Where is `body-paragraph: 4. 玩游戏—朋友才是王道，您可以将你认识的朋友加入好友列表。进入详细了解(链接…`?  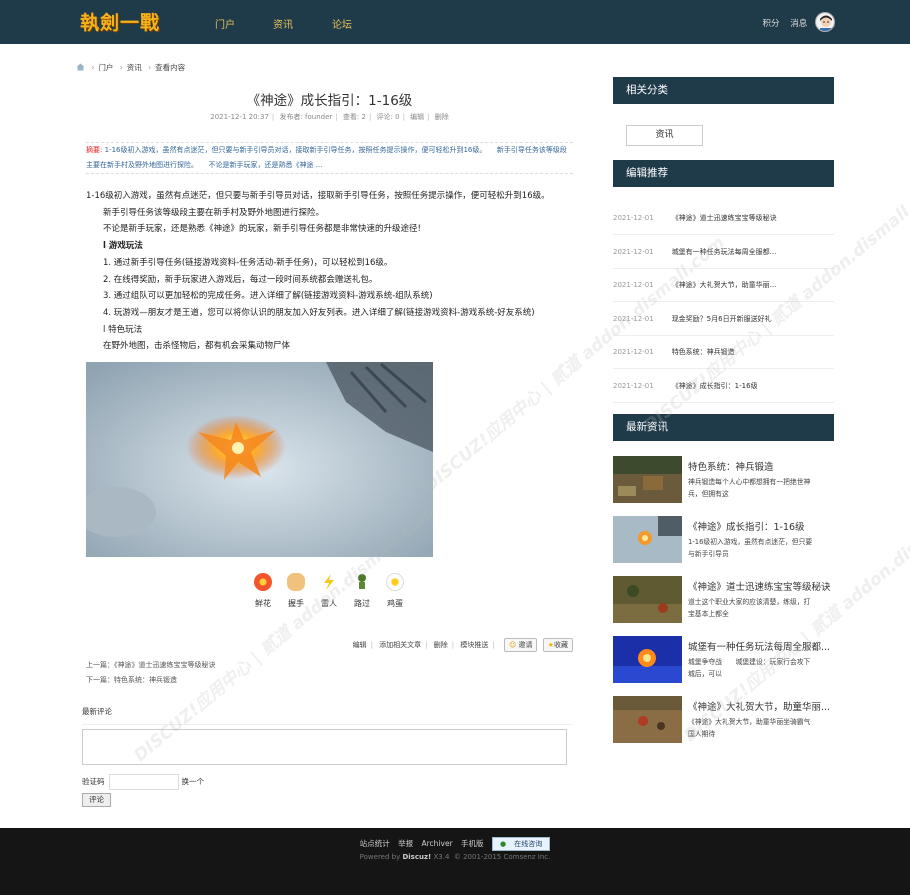
body-paragraph: 4. 玩游戏—朋友才是王道，您可以将你认识的朋友加入好友列表。进入详细了解(链接… is located at coordinates (319, 312).